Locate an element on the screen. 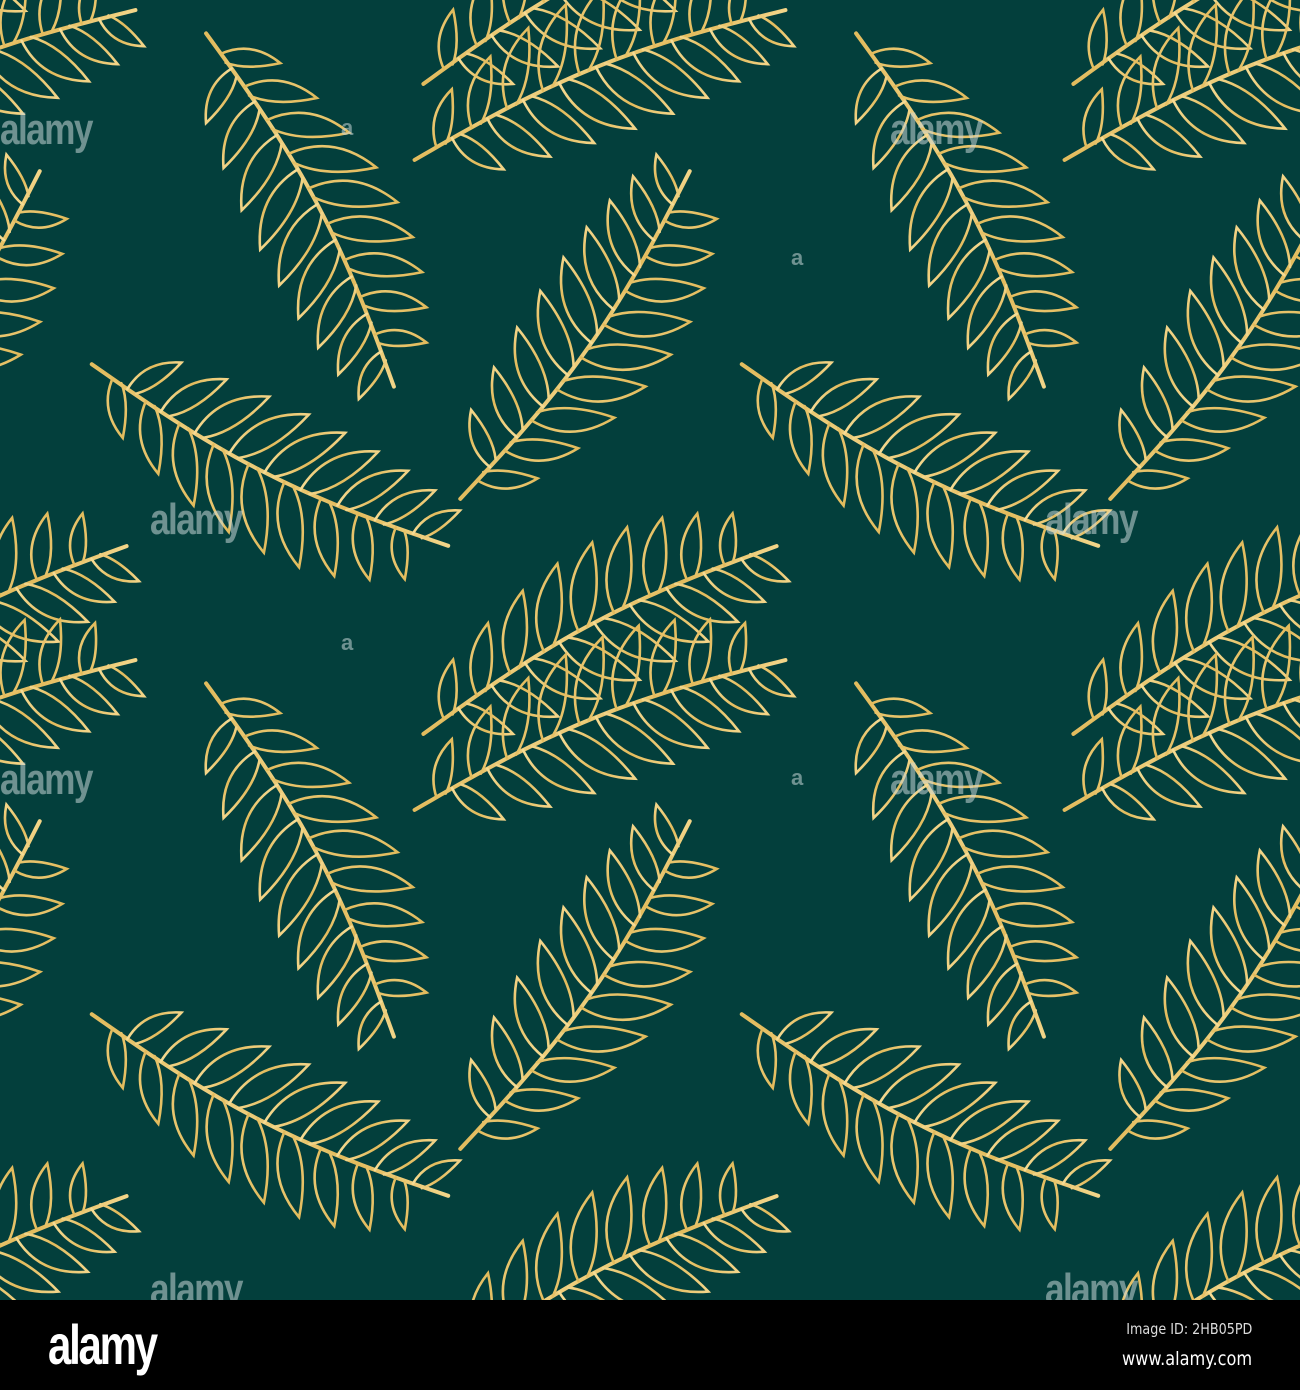  image-id: Image ID: 2HB05PD is located at coordinates (1188, 1329).